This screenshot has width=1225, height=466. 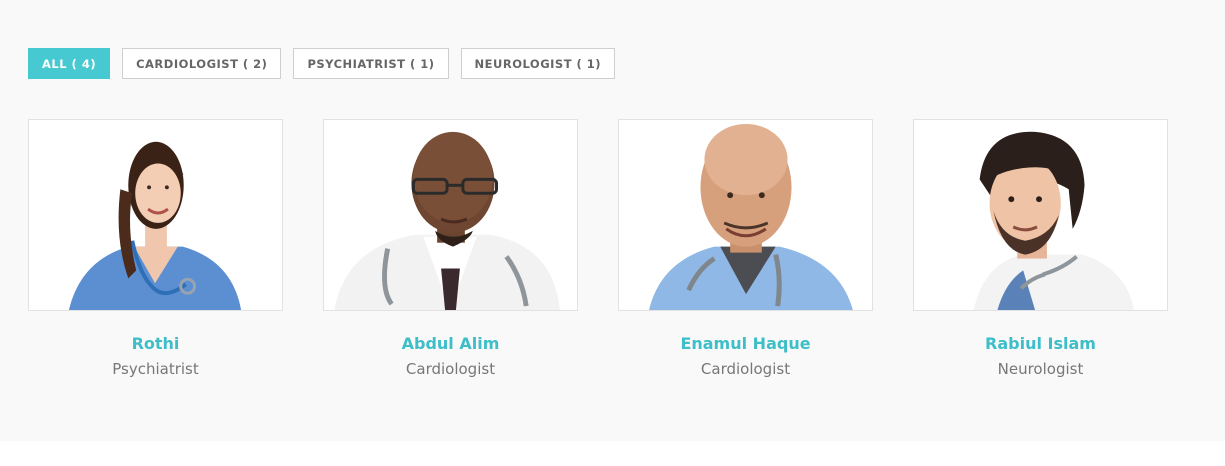 I want to click on doctor-card: Rabiul Islam Neurologist, so click(x=1040, y=249).